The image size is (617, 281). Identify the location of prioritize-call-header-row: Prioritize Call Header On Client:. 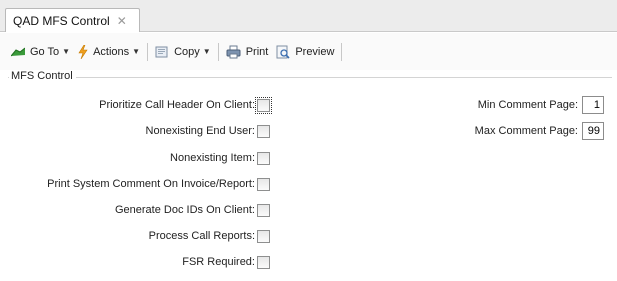
(136, 105).